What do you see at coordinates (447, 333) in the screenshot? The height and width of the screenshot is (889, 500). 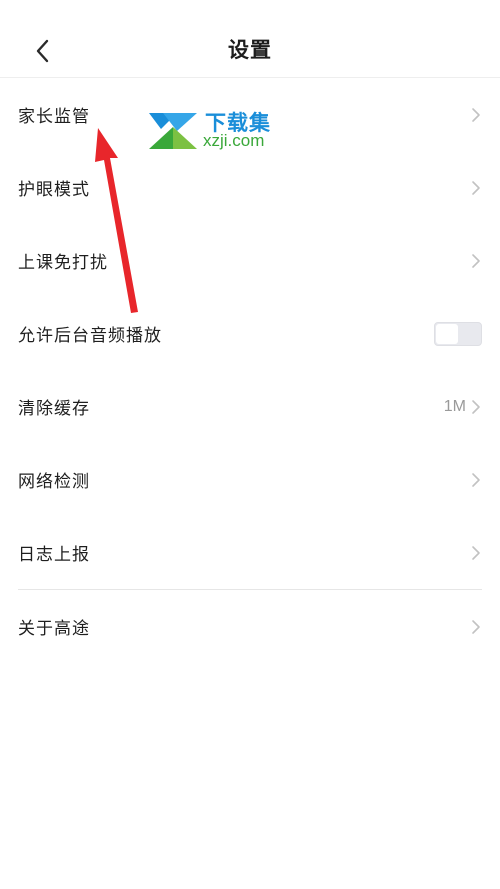 I see `toggle-knob` at bounding box center [447, 333].